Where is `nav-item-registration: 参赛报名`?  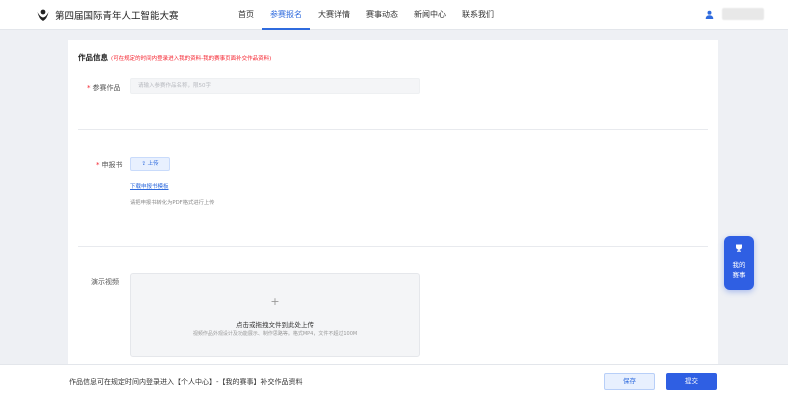
nav-item-registration: 参赛报名 is located at coordinates (286, 15).